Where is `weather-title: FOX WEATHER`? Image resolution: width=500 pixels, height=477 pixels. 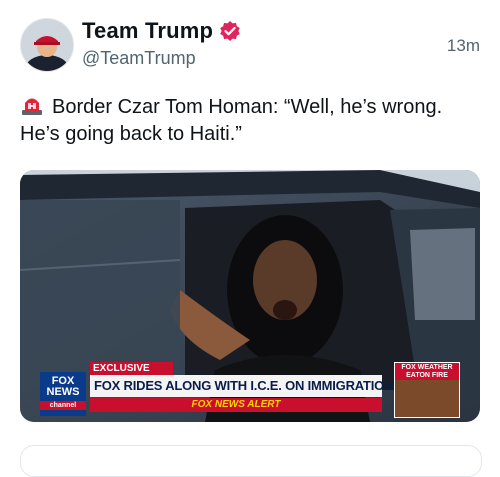 weather-title: FOX WEATHER is located at coordinates (427, 367).